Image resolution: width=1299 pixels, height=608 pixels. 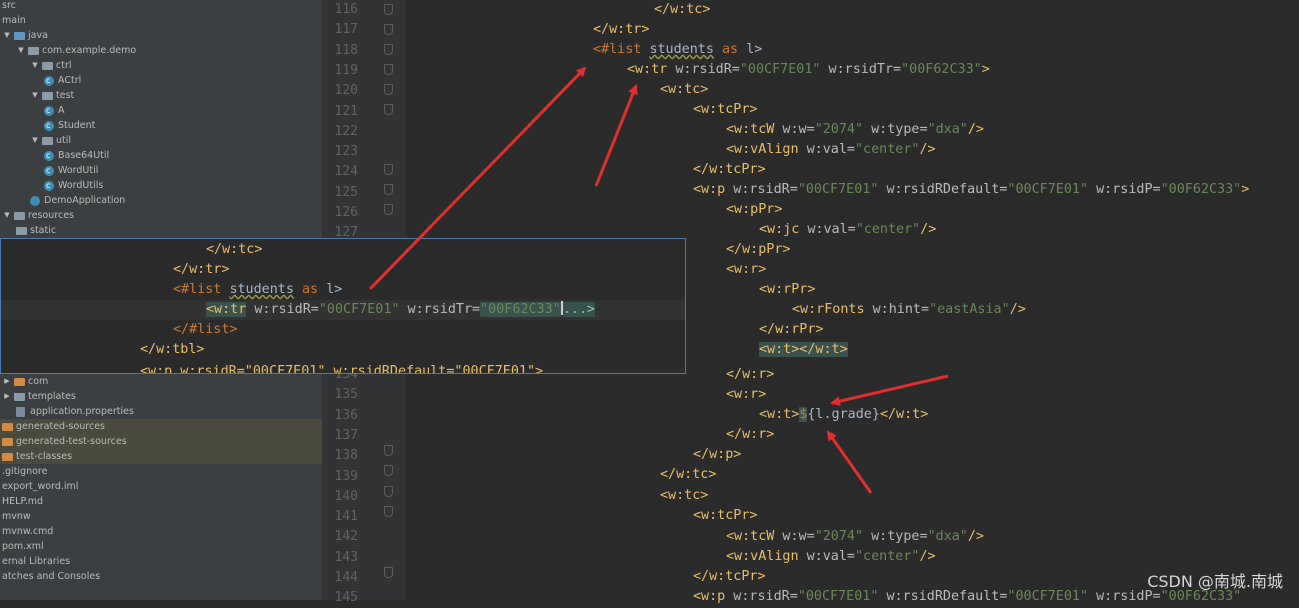 I want to click on arrow-to-w-tr, so click(x=616, y=135).